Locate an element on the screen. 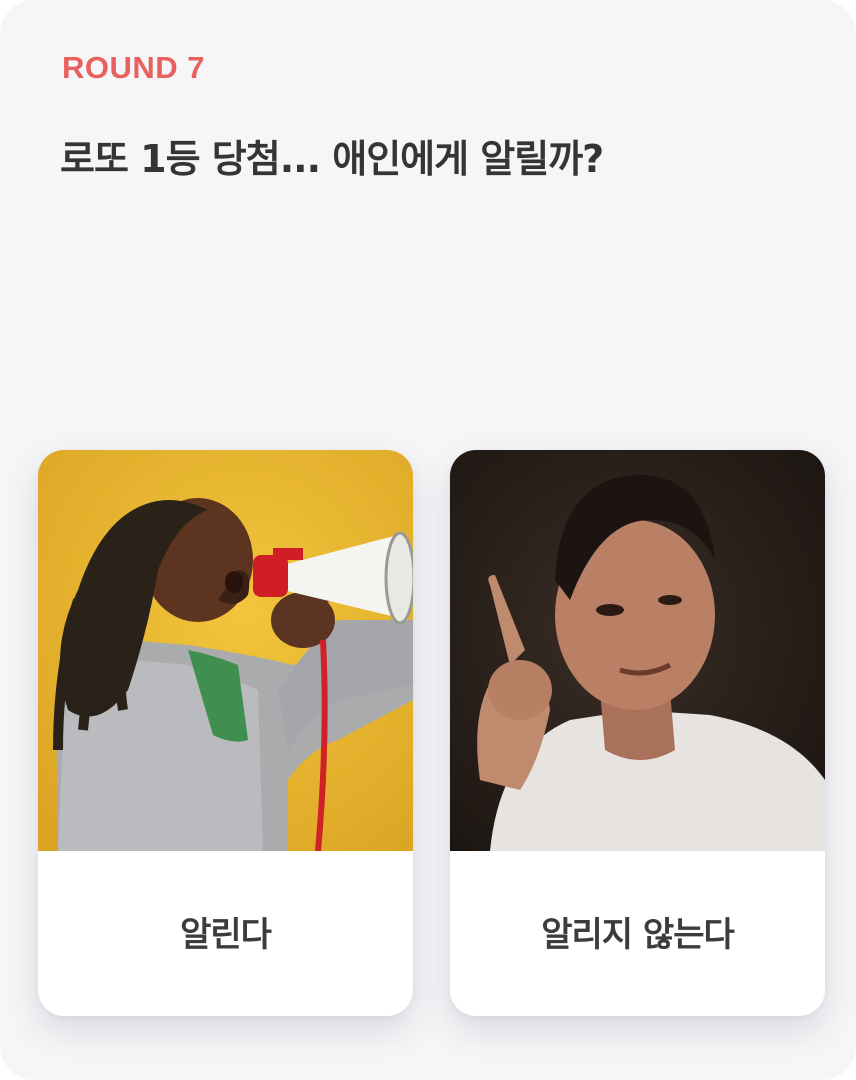 The height and width of the screenshot is (1080, 856). question-title: 로또 1등 당첨... 애인에게 알릴까? is located at coordinates (332, 159).